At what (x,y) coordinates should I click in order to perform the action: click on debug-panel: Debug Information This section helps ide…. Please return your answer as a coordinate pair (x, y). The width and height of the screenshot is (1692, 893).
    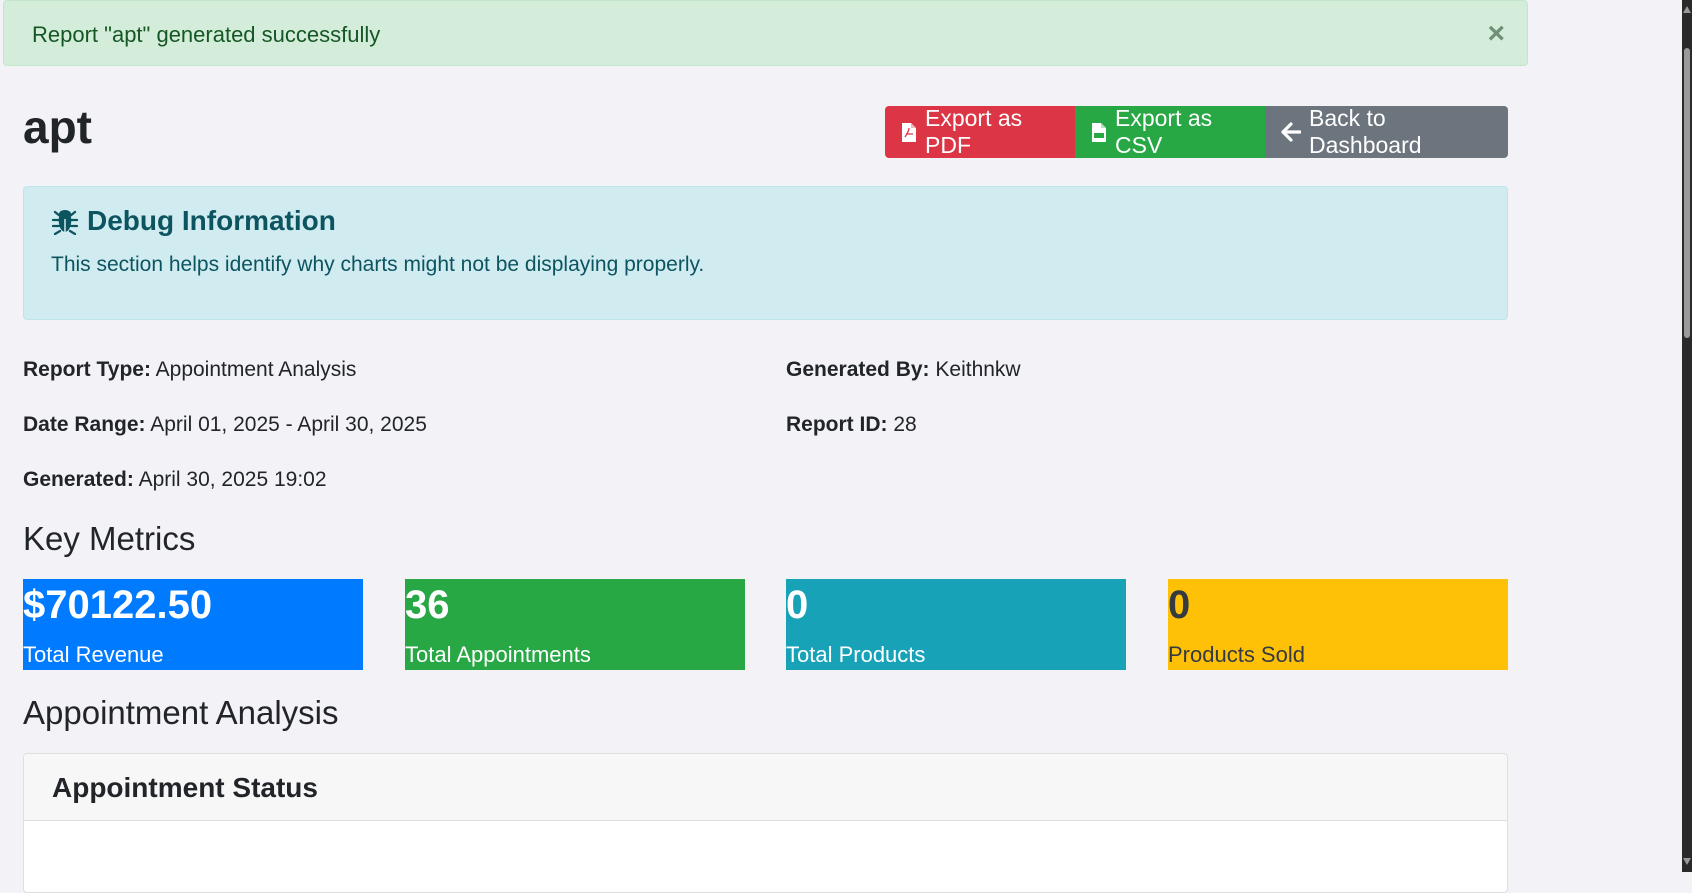
    Looking at the image, I should click on (765, 253).